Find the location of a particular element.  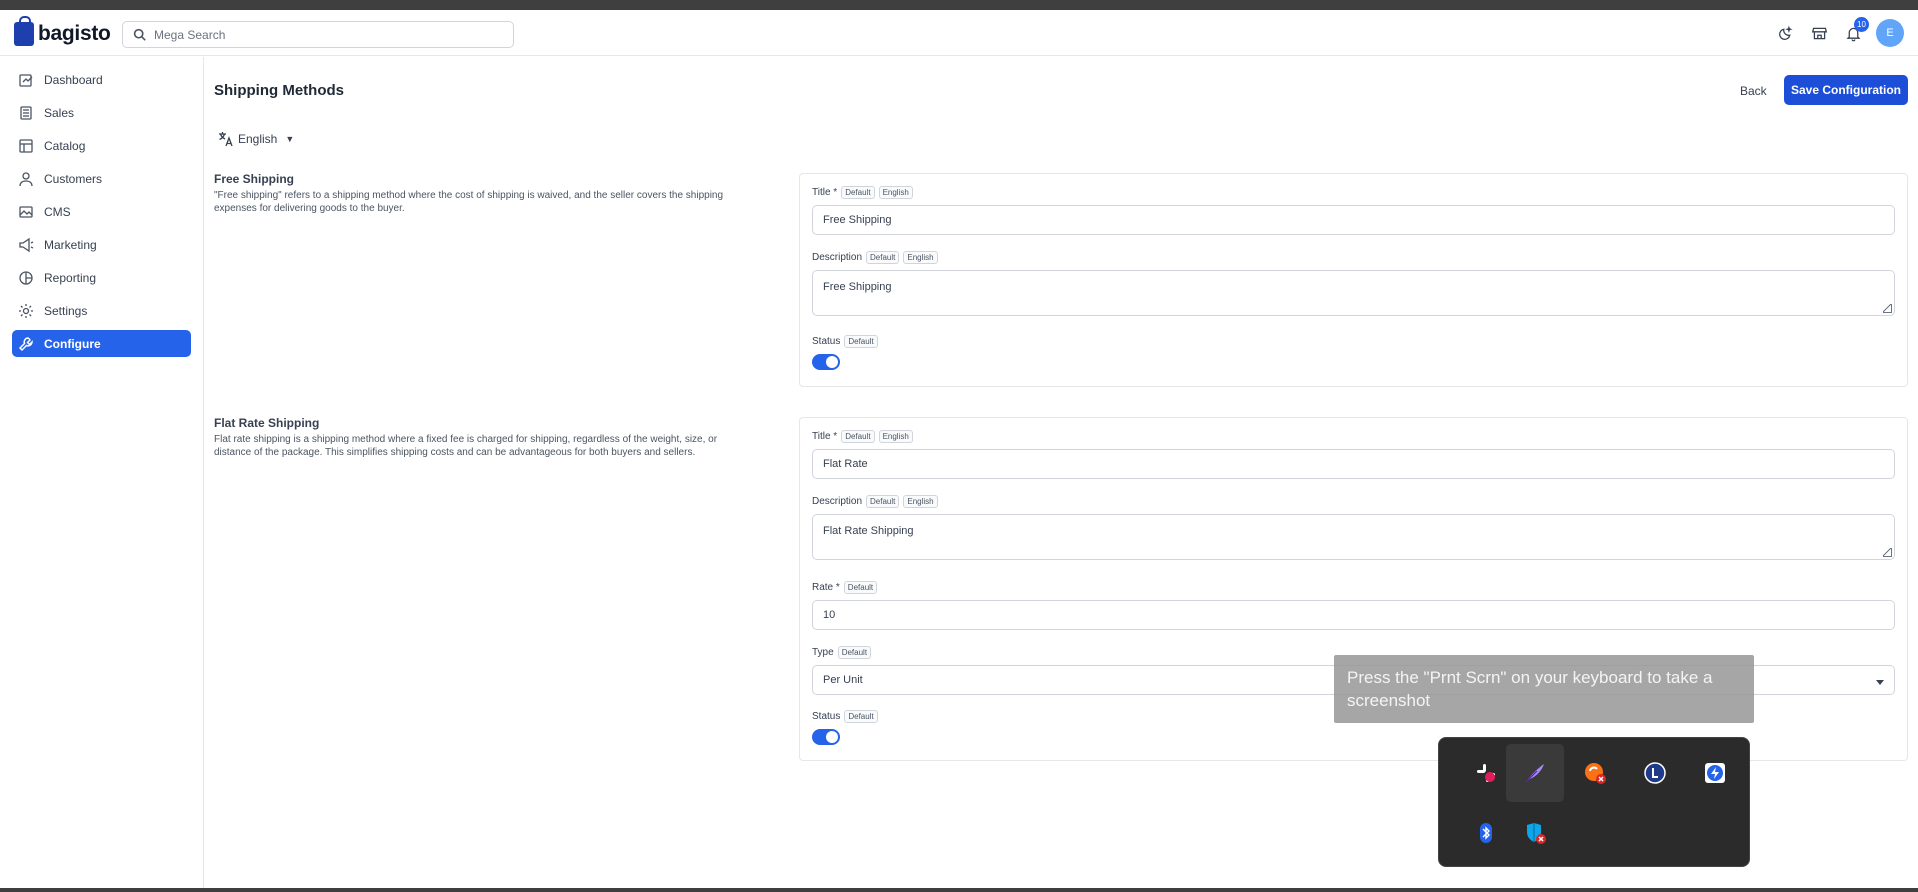

brand-logo: bagisto is located at coordinates (62, 31).